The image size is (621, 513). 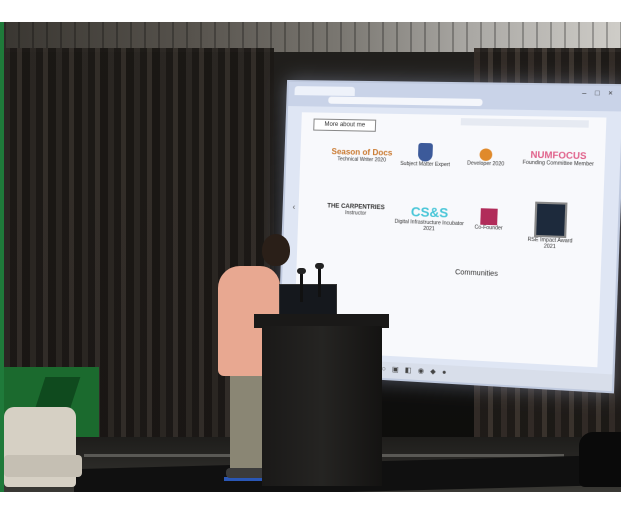 I want to click on square-logo-icon, so click(x=489, y=217).